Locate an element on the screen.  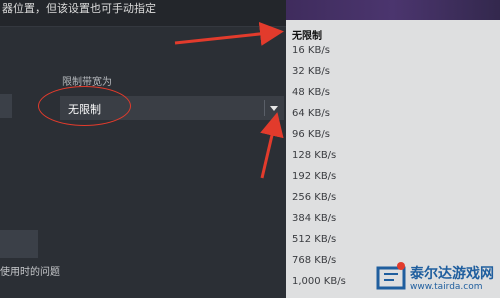
annotation-arrows is located at coordinates (229, 100).